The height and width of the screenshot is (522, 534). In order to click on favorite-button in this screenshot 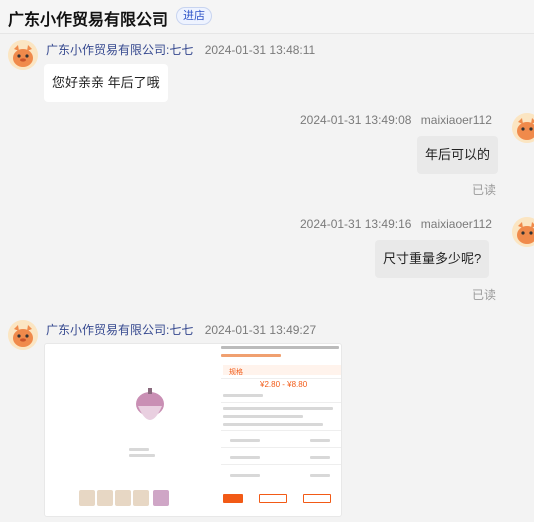, I will do `click(317, 498)`.